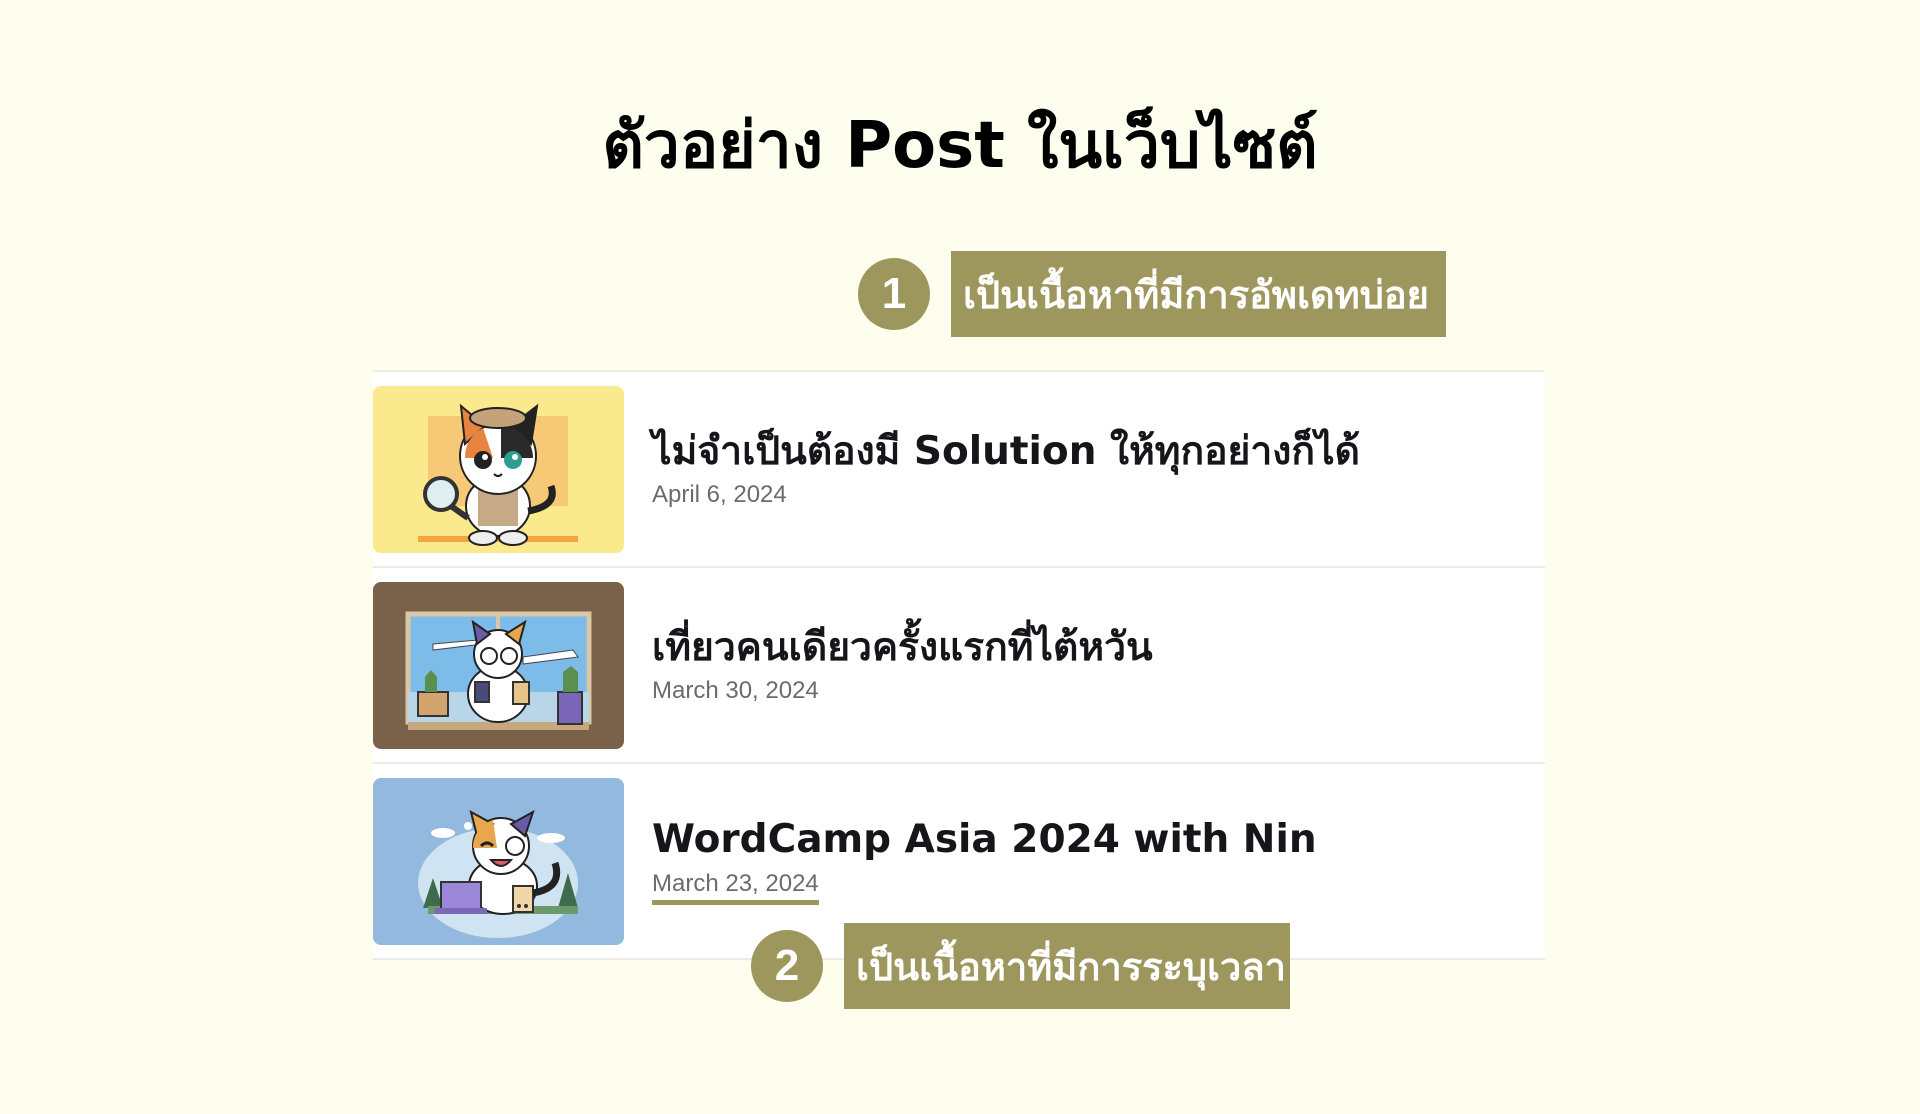 This screenshot has height=1114, width=1920. Describe the element at coordinates (719, 495) in the screenshot. I see `post-date: April 6, 2024` at that location.